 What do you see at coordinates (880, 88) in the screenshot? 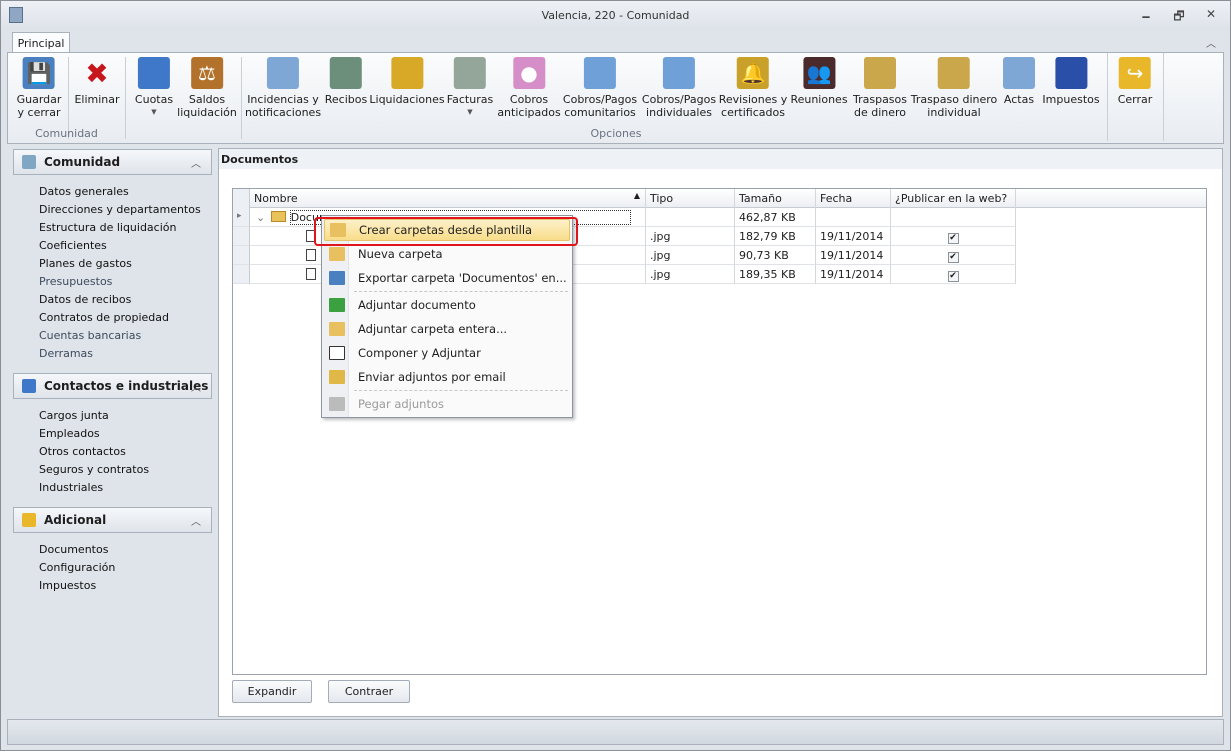
I see `ribbon-button-transfer: Traspasos de dinero` at bounding box center [880, 88].